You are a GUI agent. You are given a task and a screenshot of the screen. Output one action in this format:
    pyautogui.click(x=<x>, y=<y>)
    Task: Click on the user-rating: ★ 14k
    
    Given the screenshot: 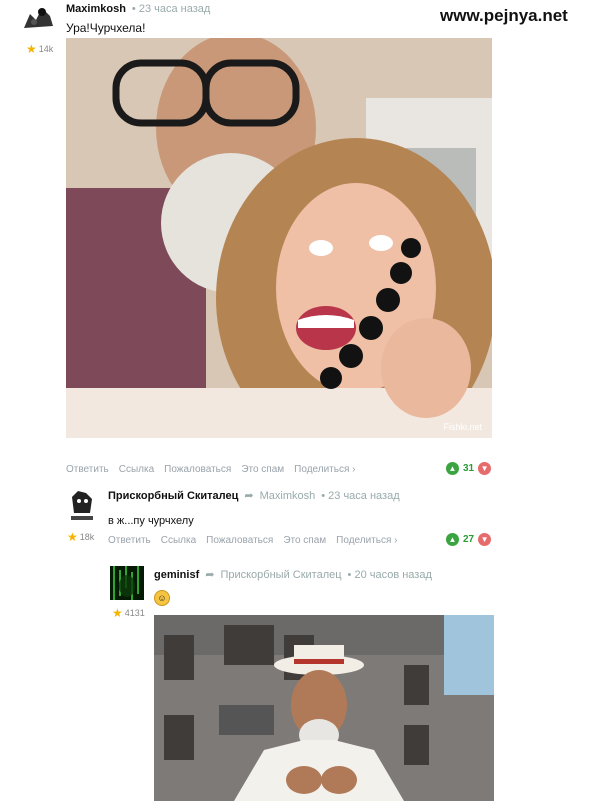 What is the action you would take?
    pyautogui.click(x=40, y=49)
    